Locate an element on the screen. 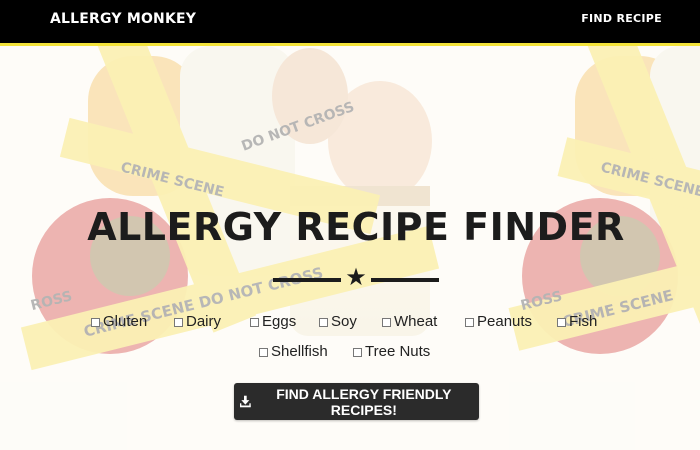 The width and height of the screenshot is (700, 450). brand-logo: ALLERGY MONKEY is located at coordinates (123, 19).